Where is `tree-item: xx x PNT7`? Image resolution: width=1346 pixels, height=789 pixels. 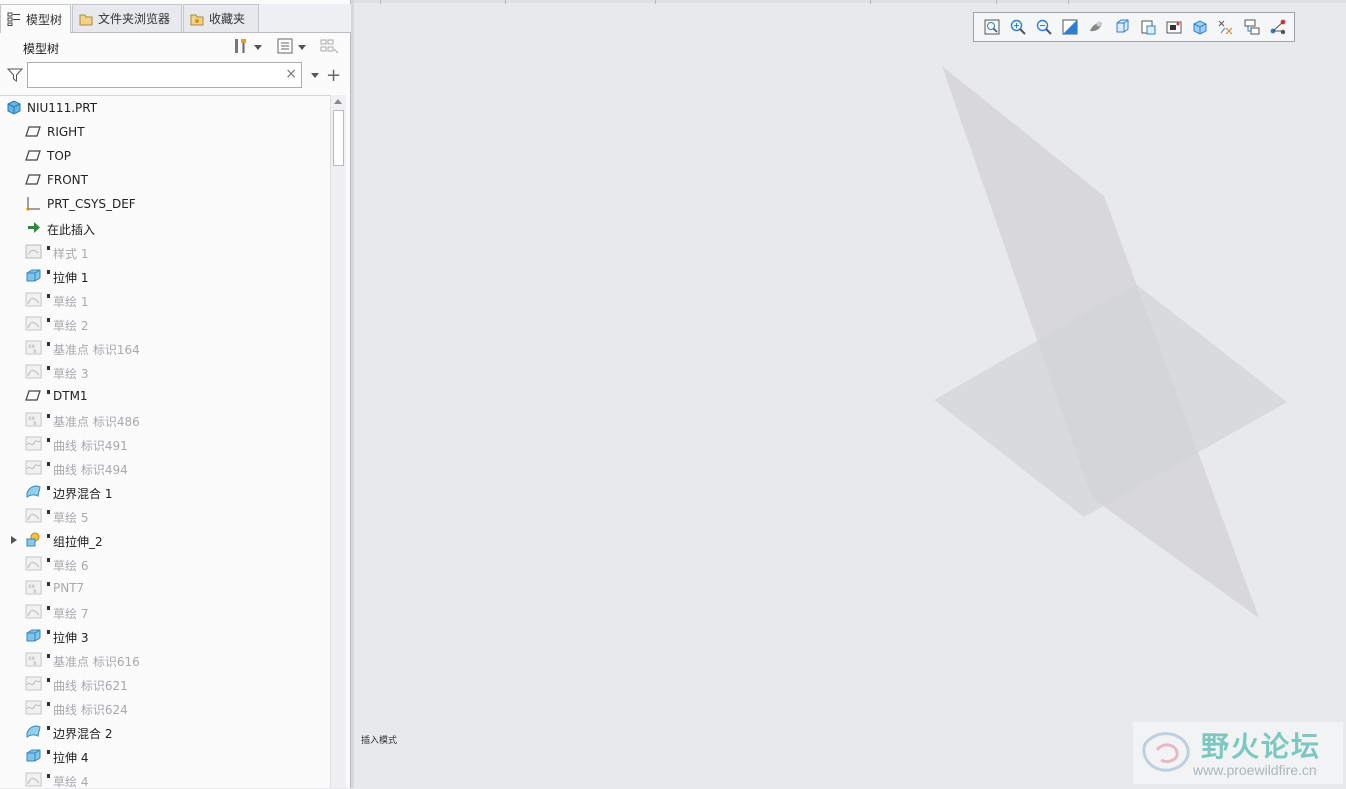 tree-item: xx x PNT7 is located at coordinates (165, 588).